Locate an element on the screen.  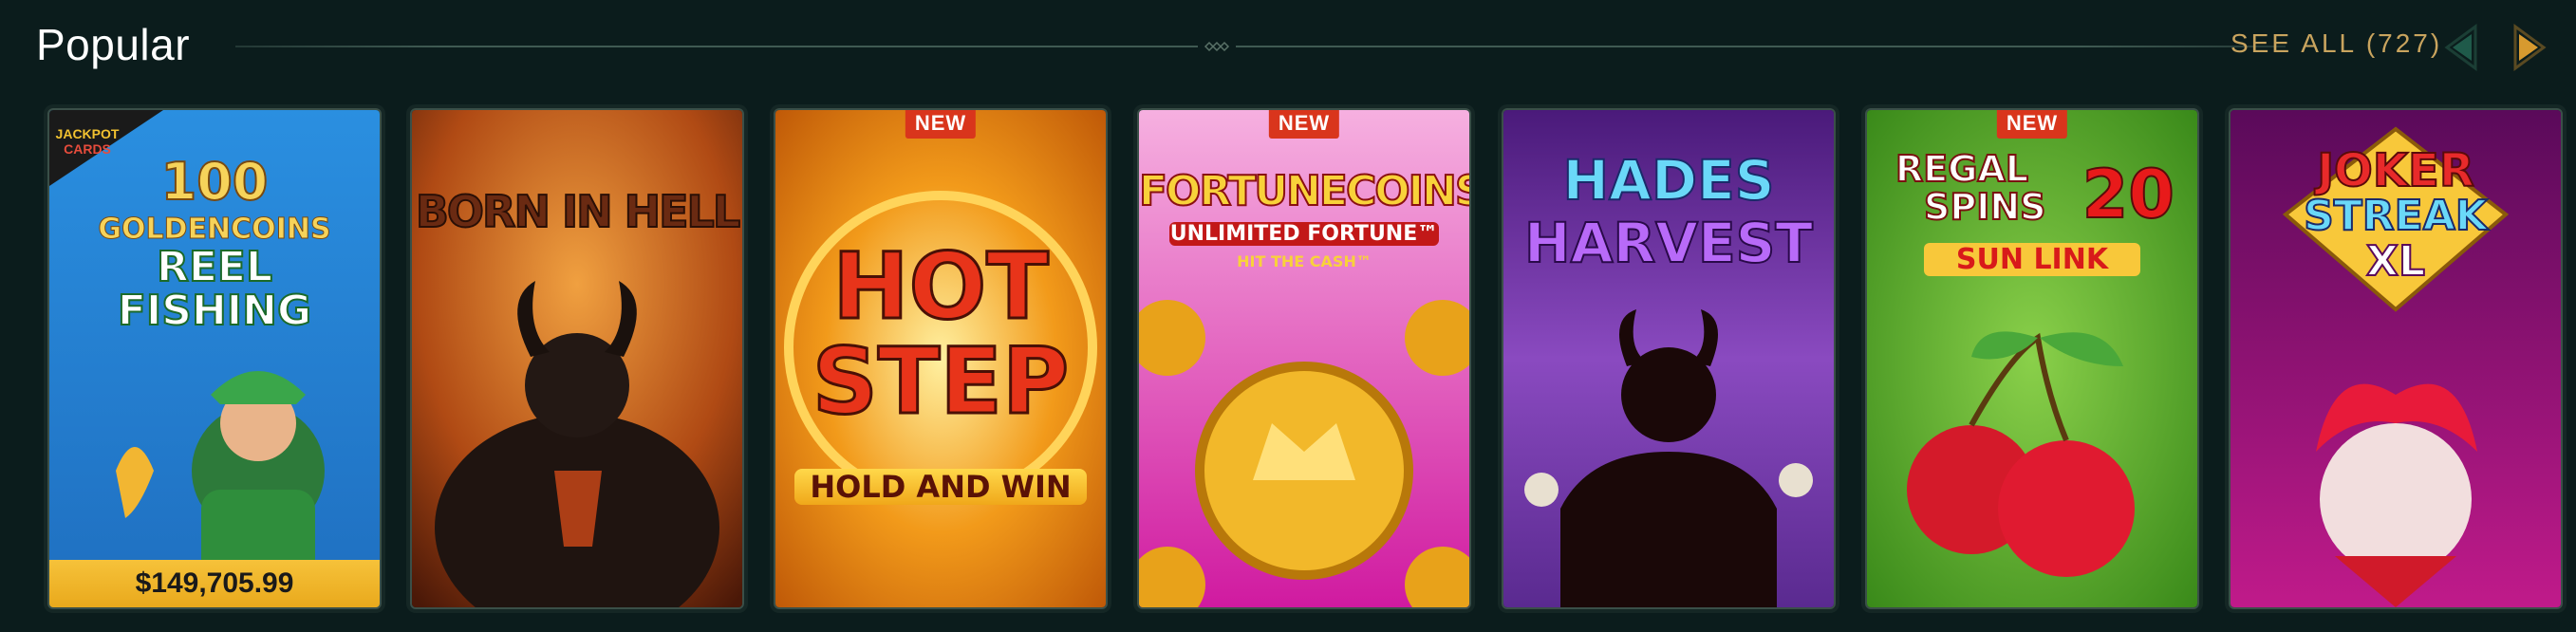
game-title-line: XL is located at coordinates (2396, 261).